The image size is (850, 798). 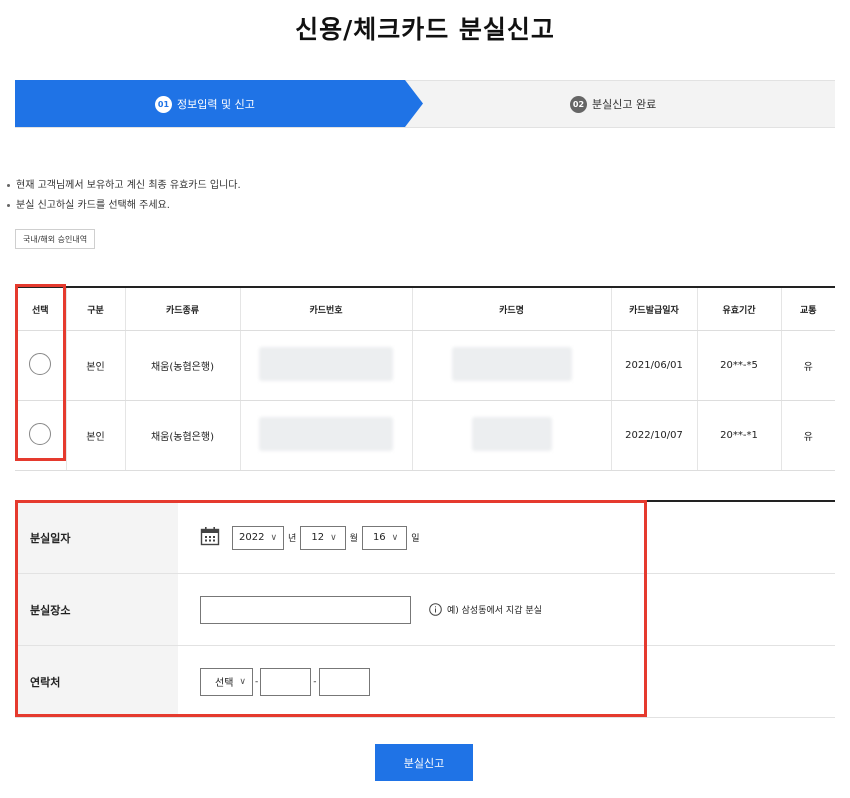 I want to click on notice-item: 분실 신고하실 카드를 선택해 주세요., so click(x=123, y=206).